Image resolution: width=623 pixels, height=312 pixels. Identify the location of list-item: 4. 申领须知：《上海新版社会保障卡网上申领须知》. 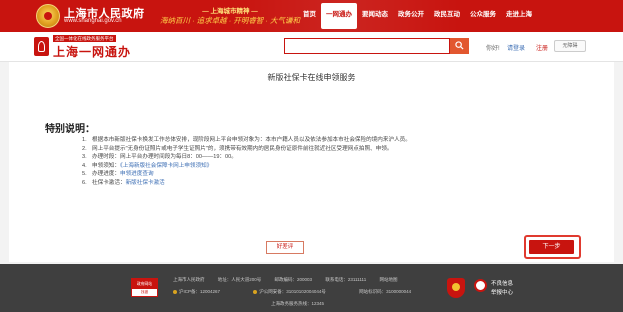
(147, 165).